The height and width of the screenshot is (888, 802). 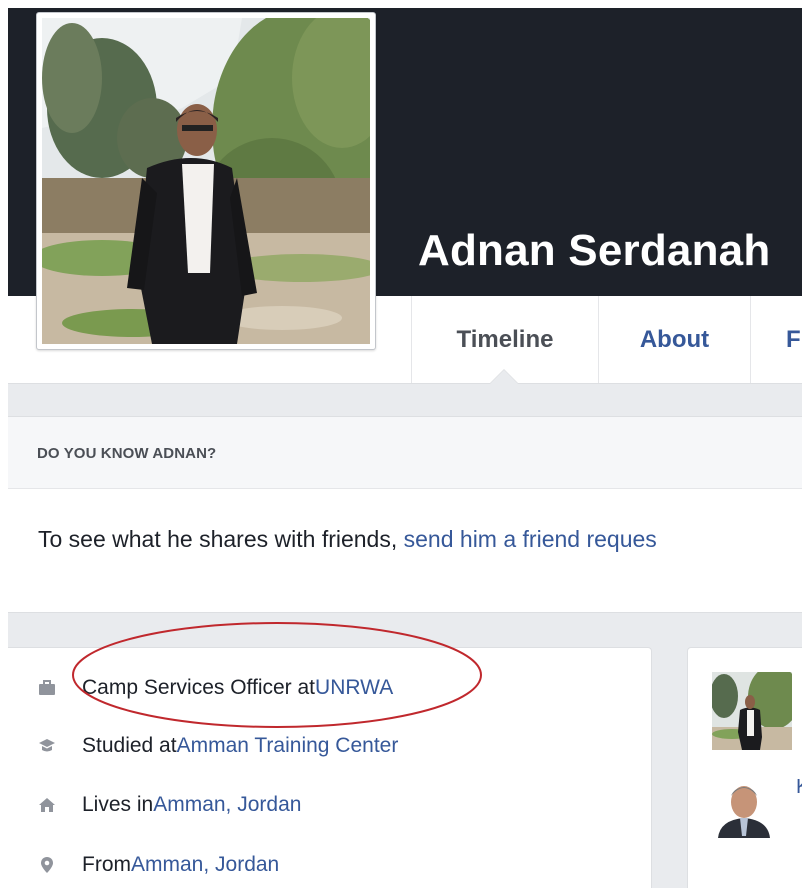 I want to click on location-pin-icon, so click(x=47, y=865).